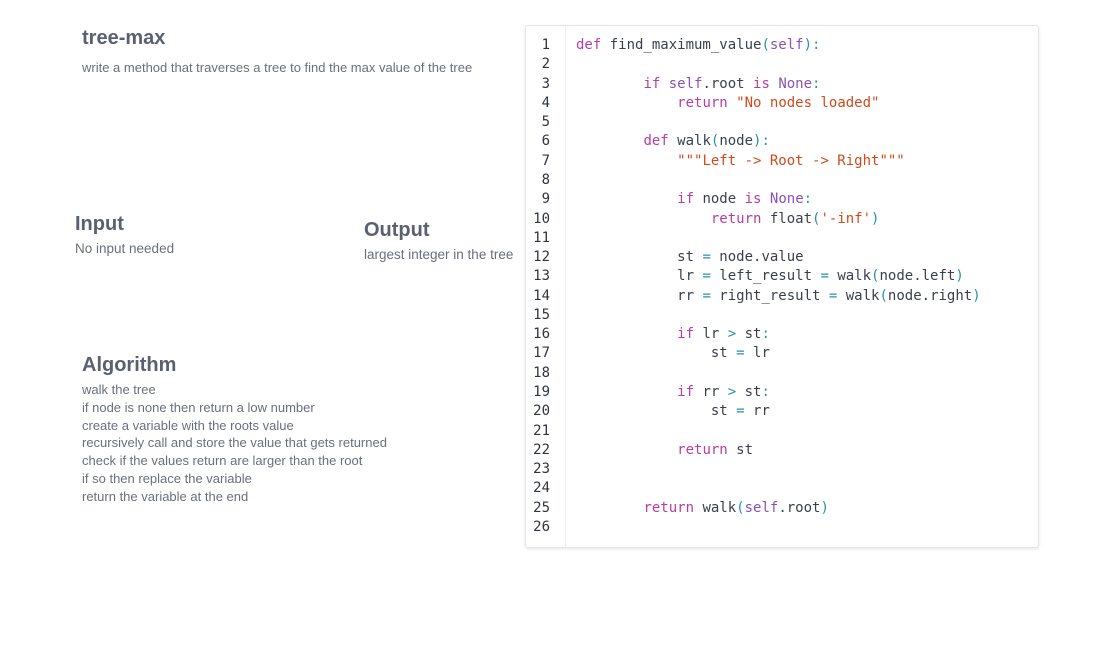 Image resolution: width=1099 pixels, height=667 pixels. What do you see at coordinates (545, 160) in the screenshot?
I see `line-number: 7` at bounding box center [545, 160].